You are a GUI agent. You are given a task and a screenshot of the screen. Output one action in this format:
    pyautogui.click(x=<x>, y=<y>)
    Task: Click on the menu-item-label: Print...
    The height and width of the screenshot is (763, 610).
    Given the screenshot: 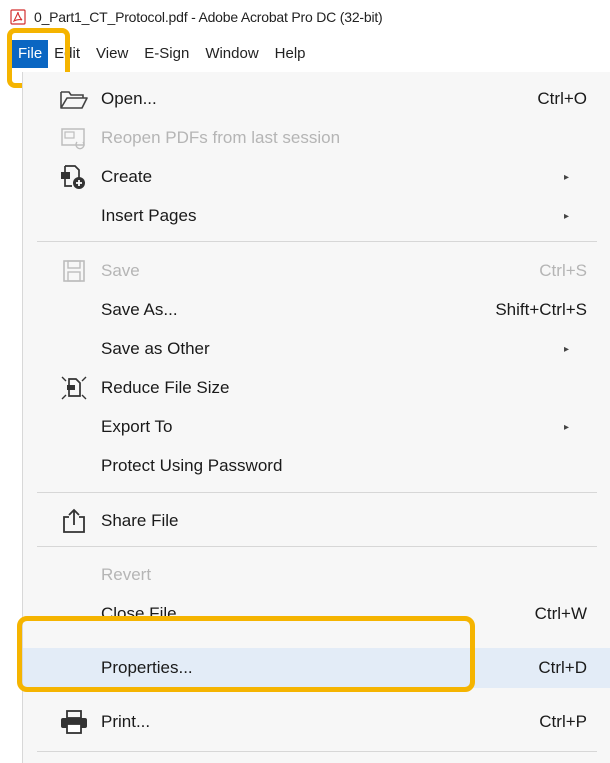 What is the action you would take?
    pyautogui.click(x=126, y=721)
    